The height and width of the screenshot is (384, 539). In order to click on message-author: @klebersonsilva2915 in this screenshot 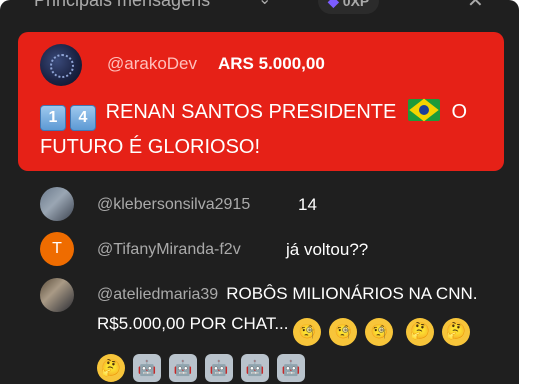, I will do `click(173, 205)`.